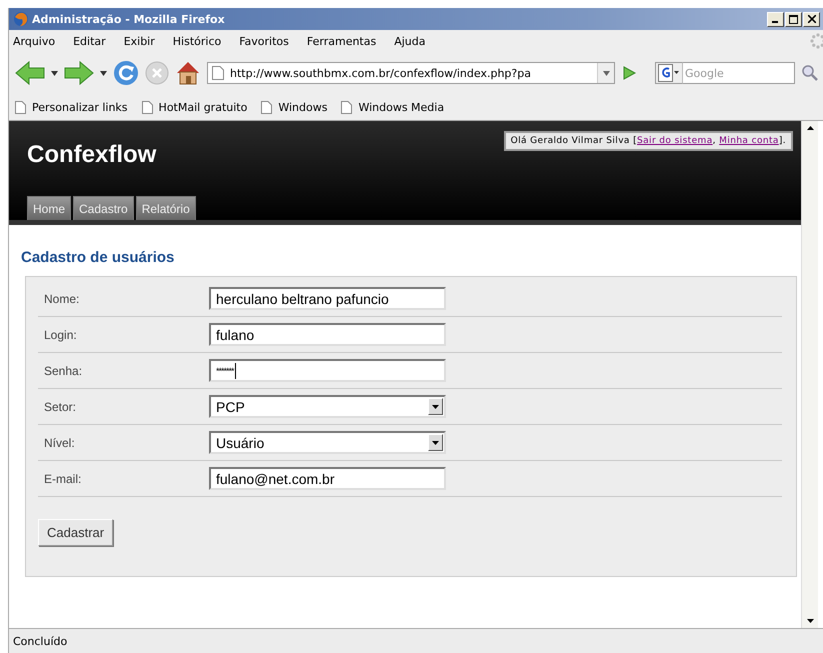  I want to click on menu-item: Histórico, so click(197, 41).